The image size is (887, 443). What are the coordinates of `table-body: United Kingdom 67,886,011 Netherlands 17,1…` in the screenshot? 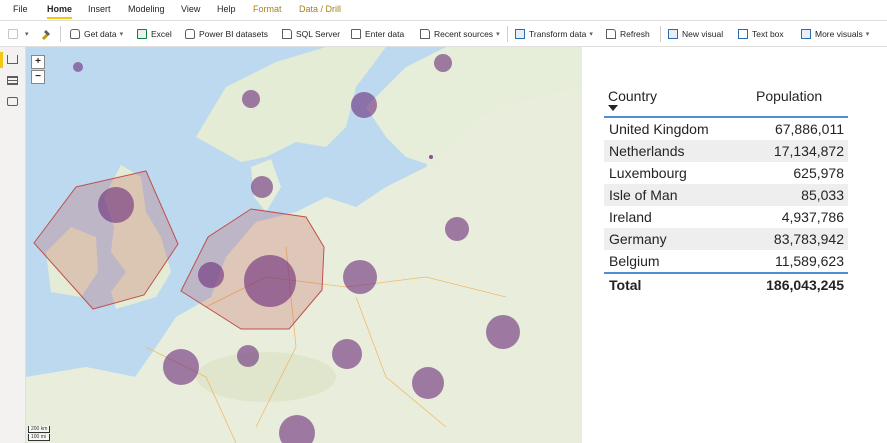 It's located at (726, 195).